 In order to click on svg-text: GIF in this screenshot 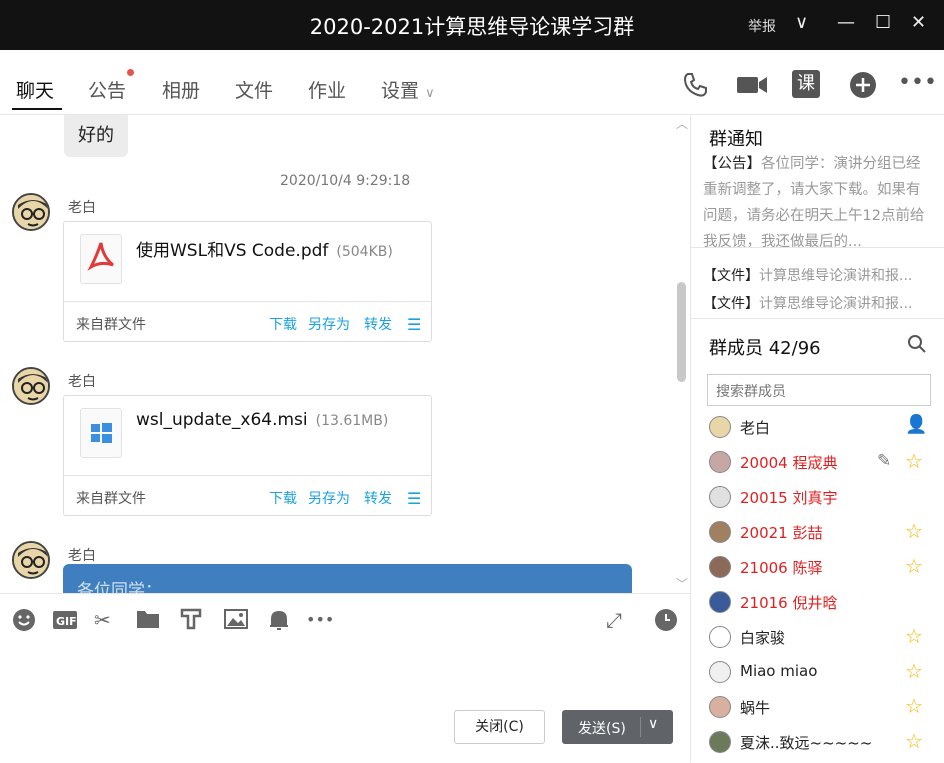, I will do `click(66, 621)`.